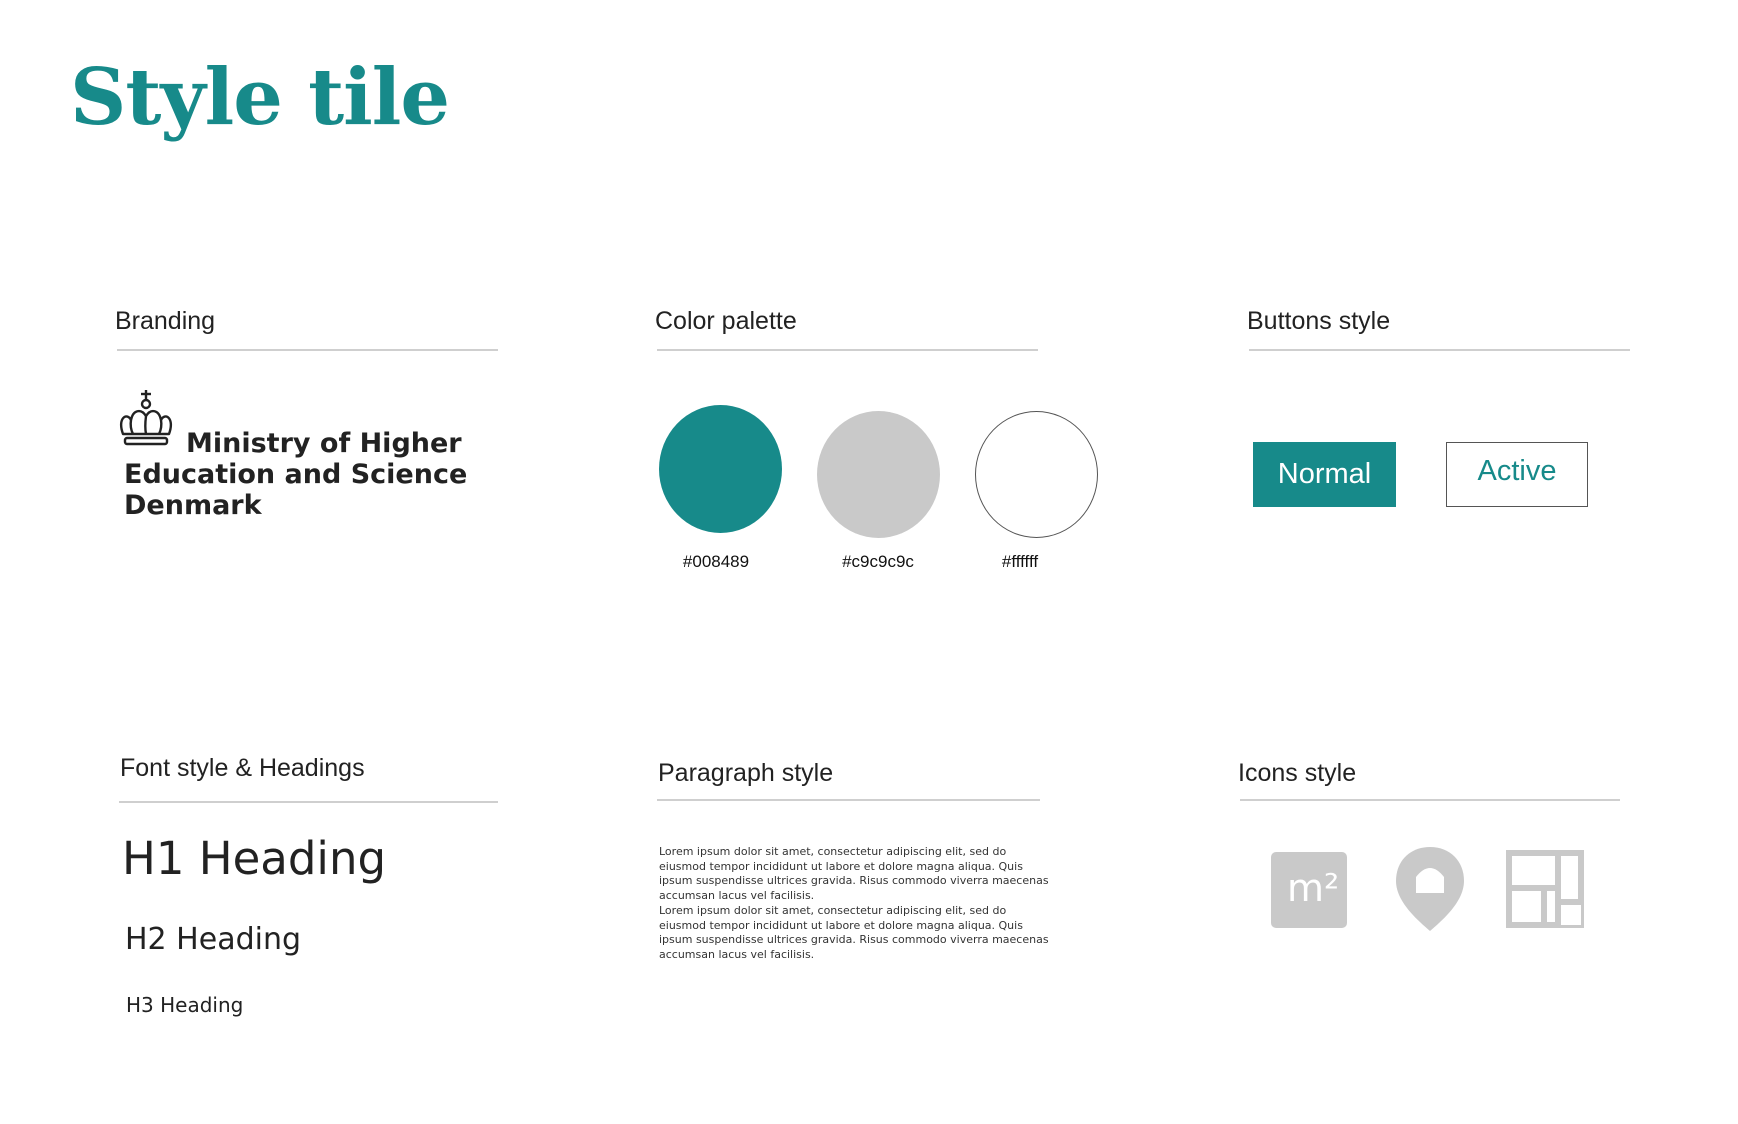 This screenshot has height=1124, width=1738. I want to click on branding-heading: Branding, so click(165, 321).